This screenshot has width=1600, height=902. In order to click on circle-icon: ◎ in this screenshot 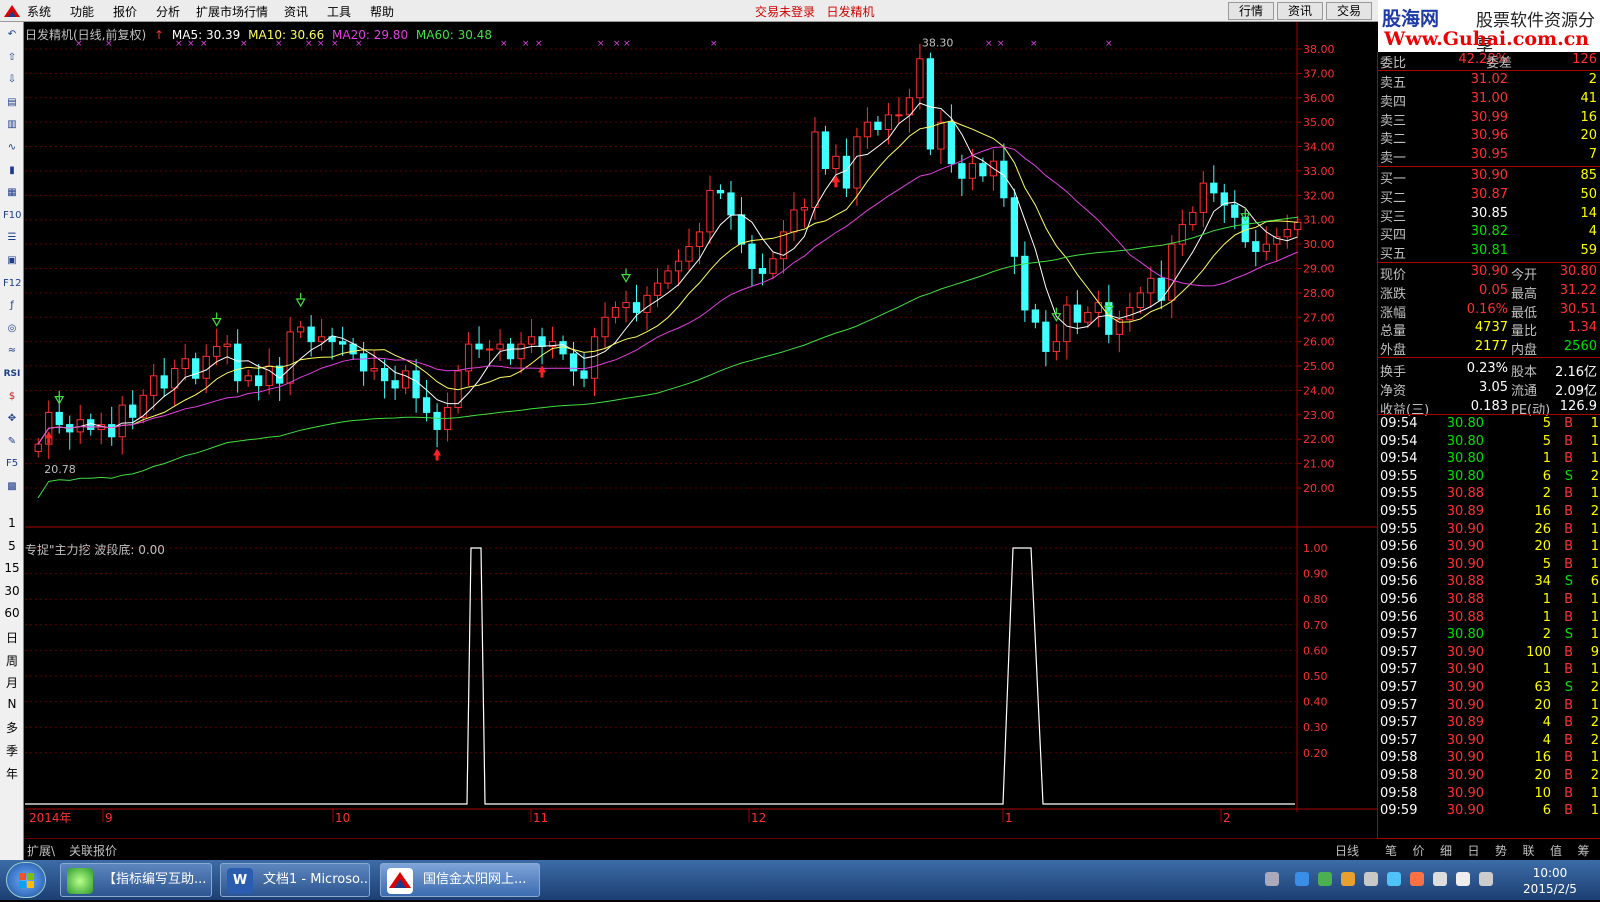, I will do `click(12, 329)`.